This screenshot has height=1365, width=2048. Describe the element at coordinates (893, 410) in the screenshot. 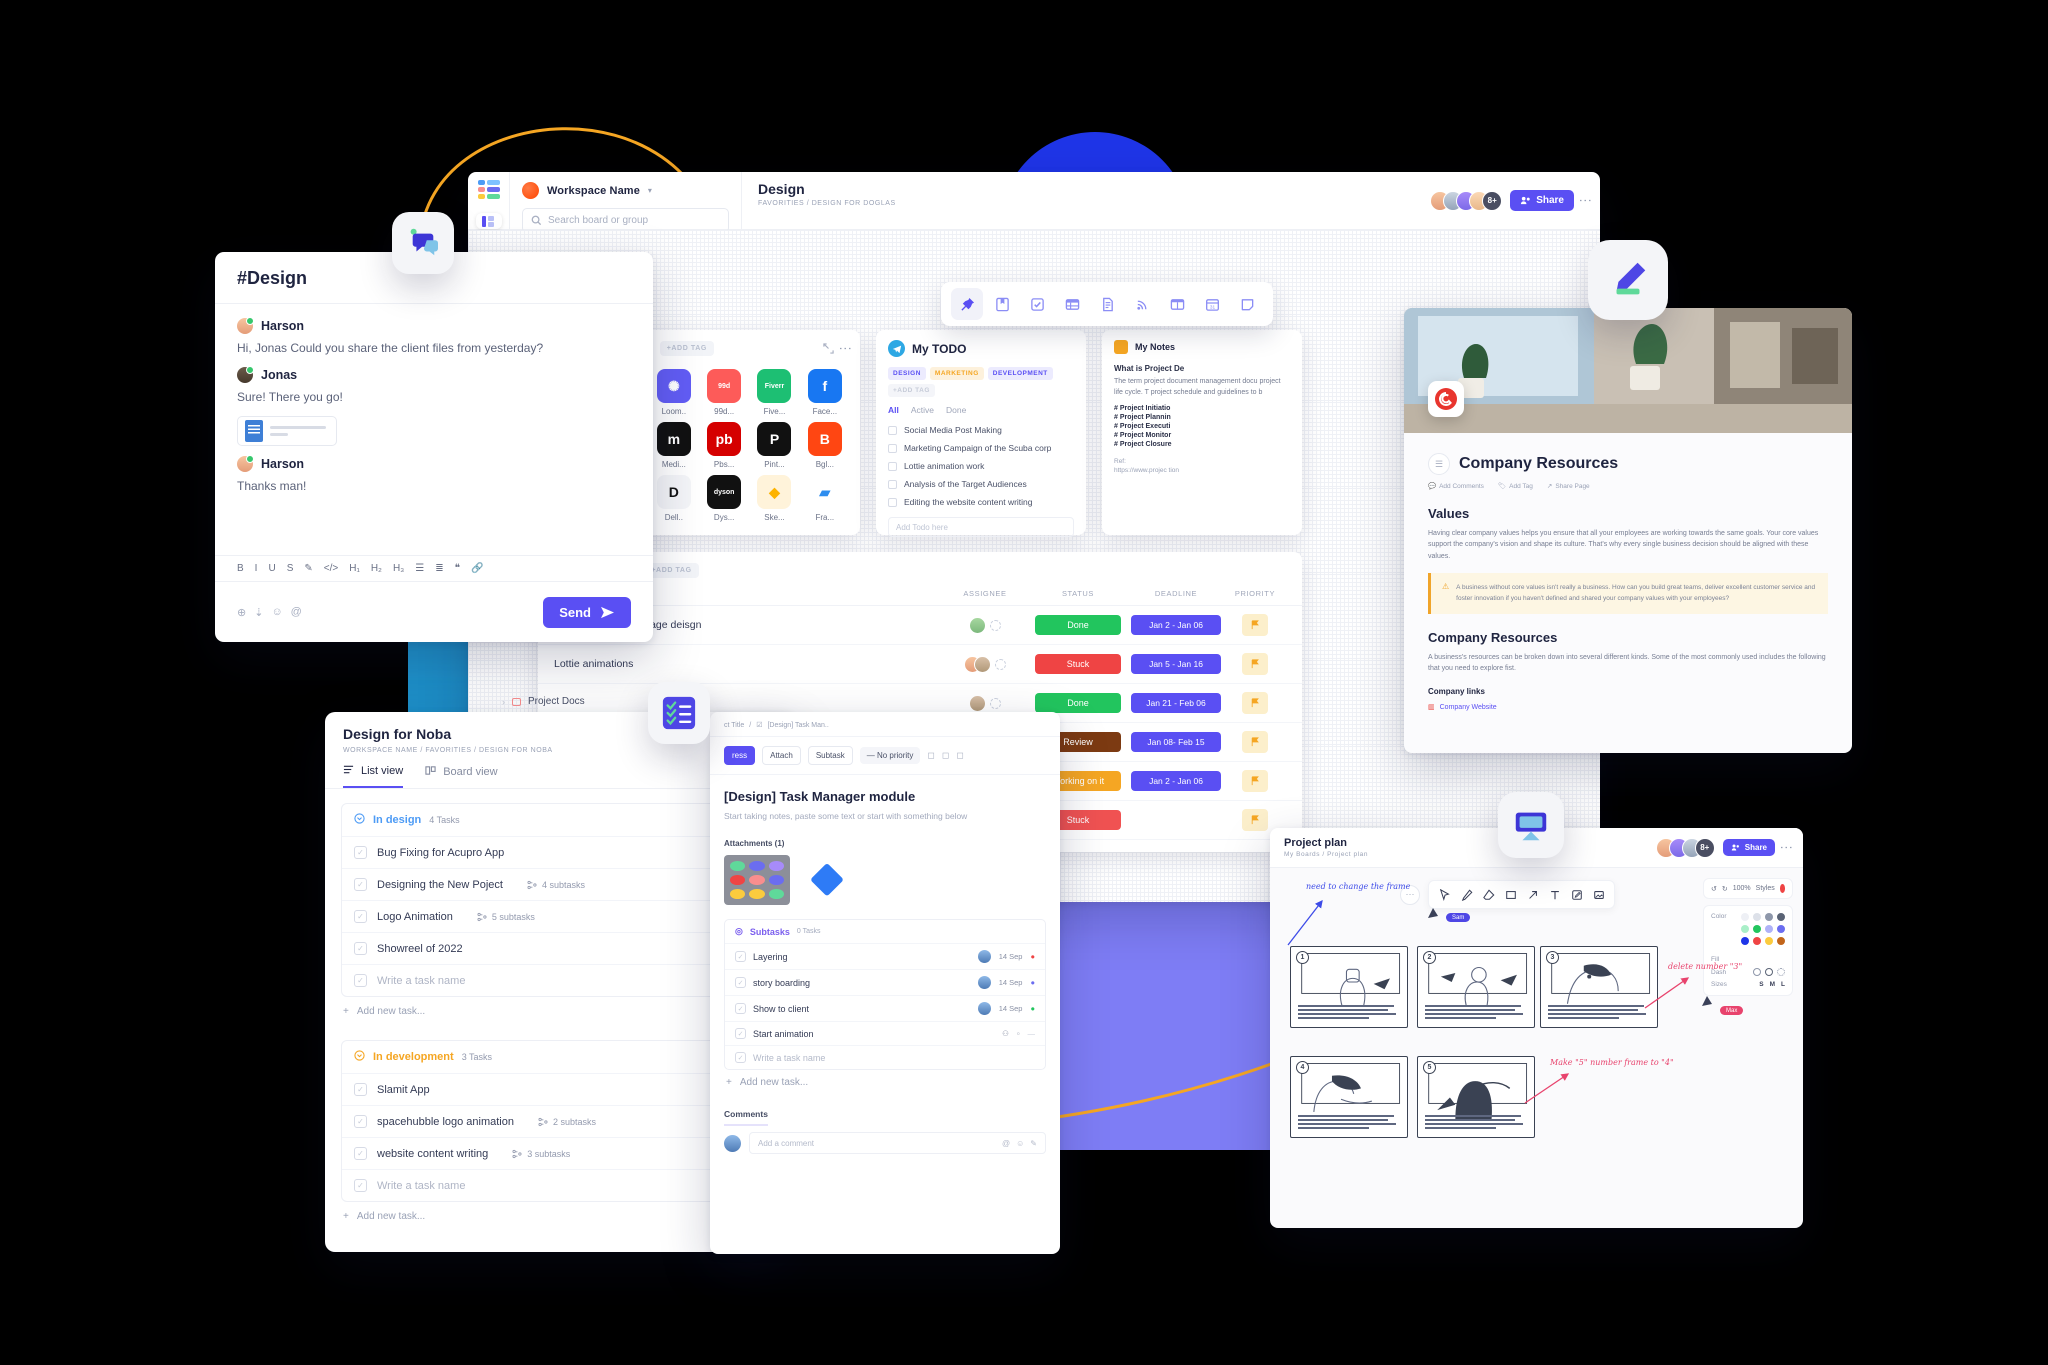

I see `todo-filter-all: All` at that location.